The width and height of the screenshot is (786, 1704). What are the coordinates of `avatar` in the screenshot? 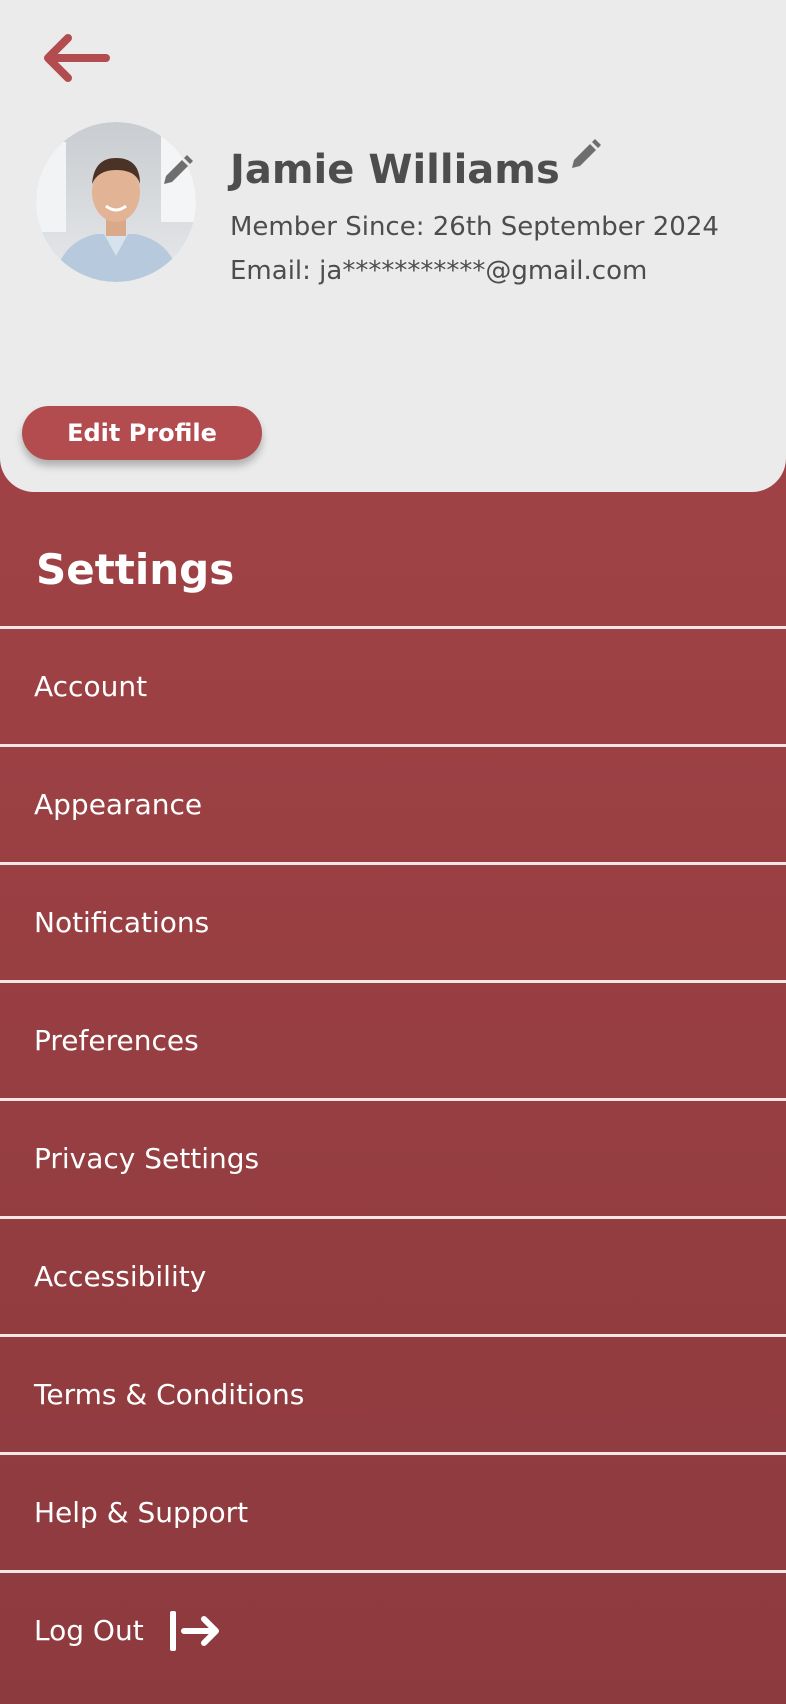 It's located at (116, 202).